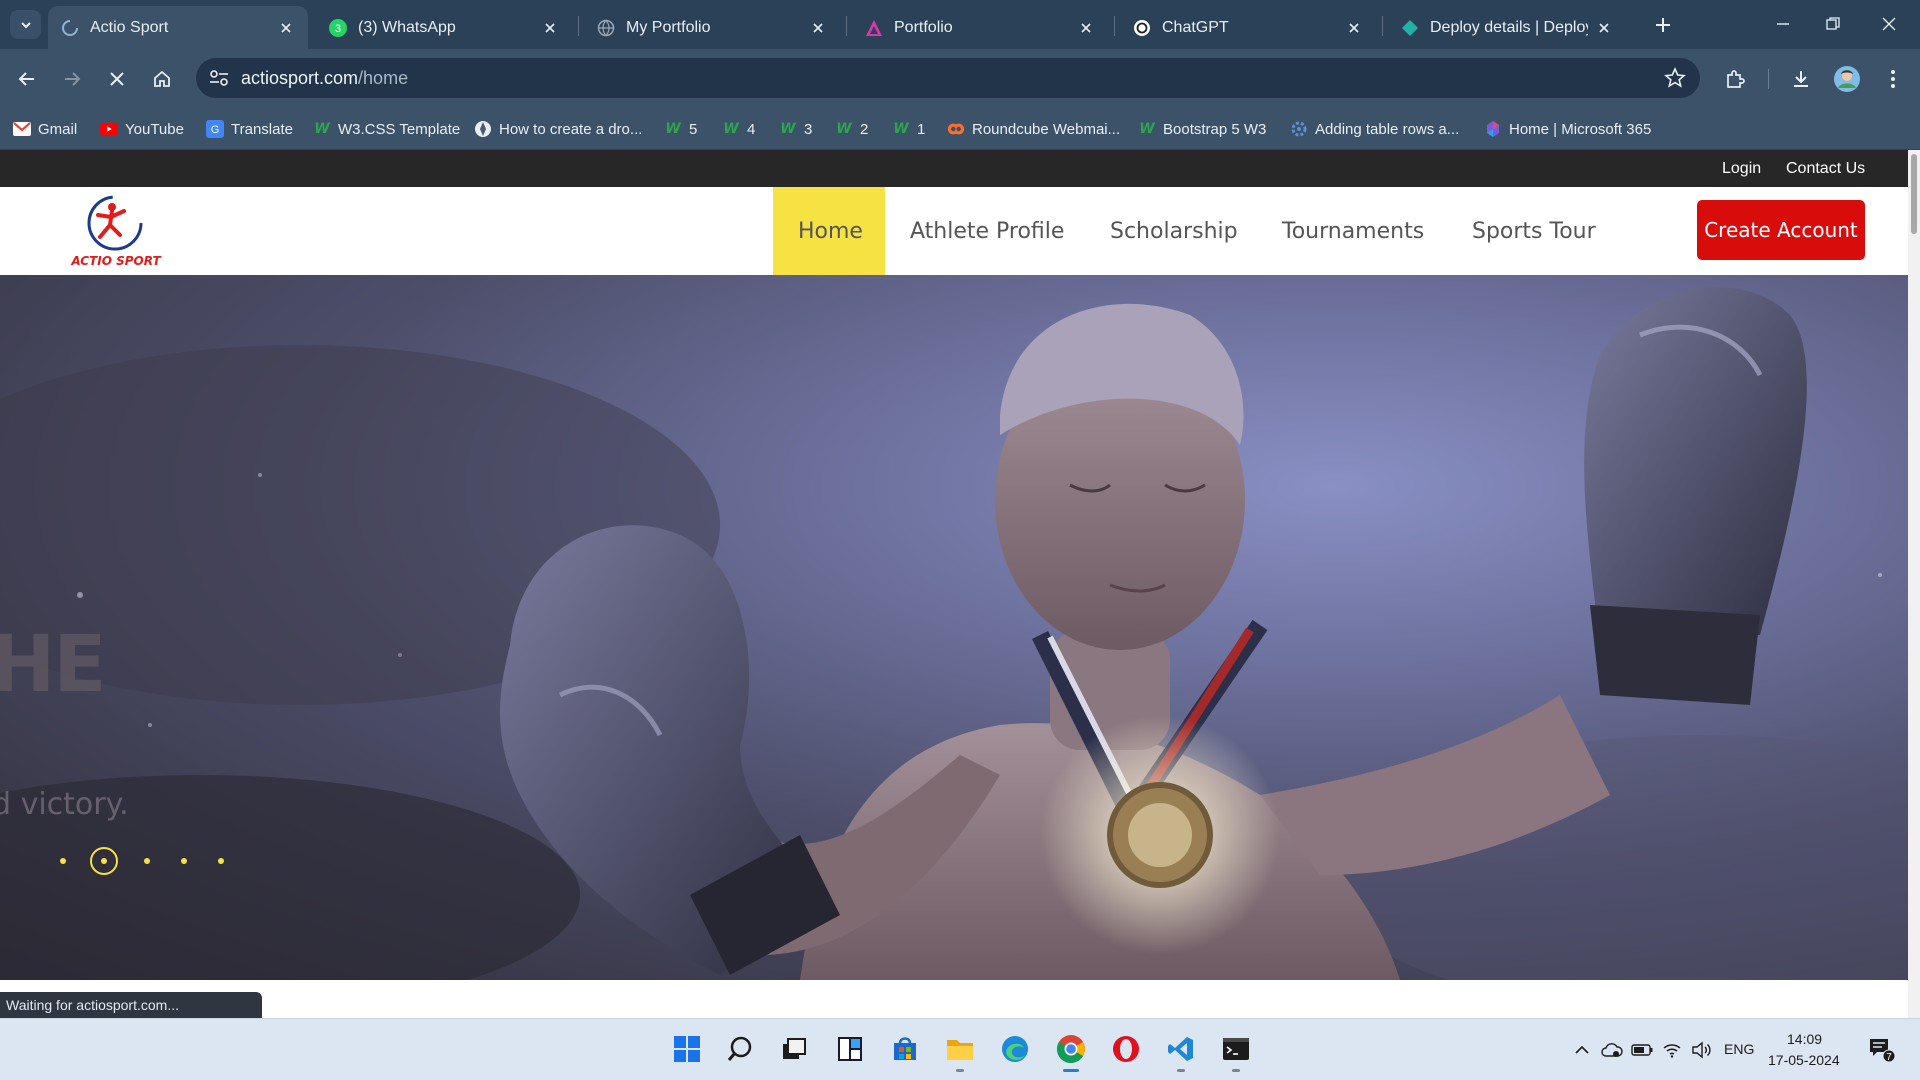 This screenshot has width=1920, height=1080. I want to click on show-hidden-icons-button, so click(1582, 1050).